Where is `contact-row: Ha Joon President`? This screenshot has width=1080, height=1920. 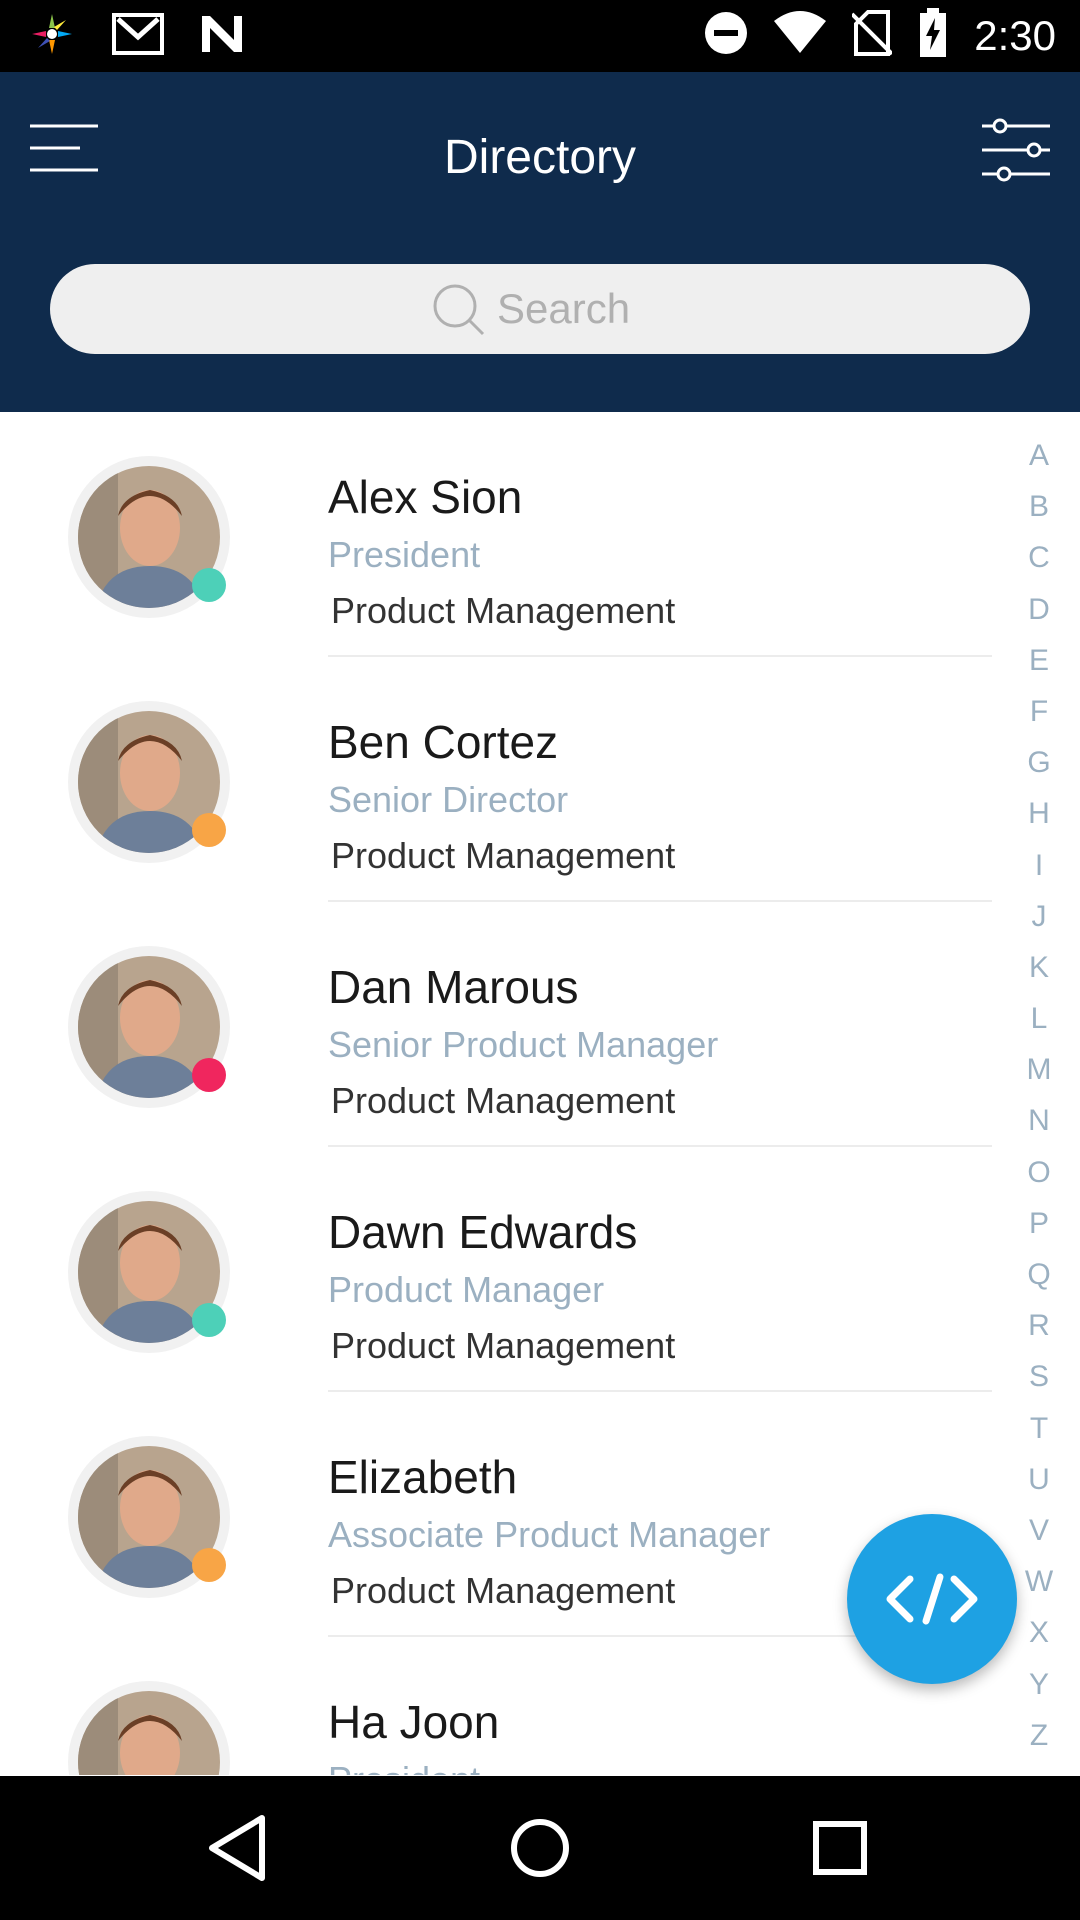
contact-row: Ha Joon President is located at coordinates (500, 1706).